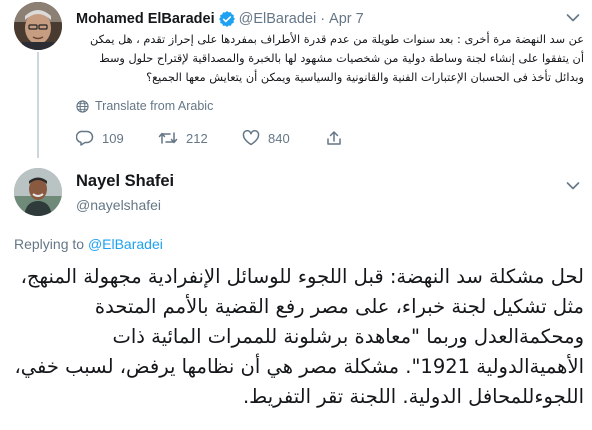 Image resolution: width=592 pixels, height=430 pixels. What do you see at coordinates (113, 138) in the screenshot?
I see `reply-count: 109` at bounding box center [113, 138].